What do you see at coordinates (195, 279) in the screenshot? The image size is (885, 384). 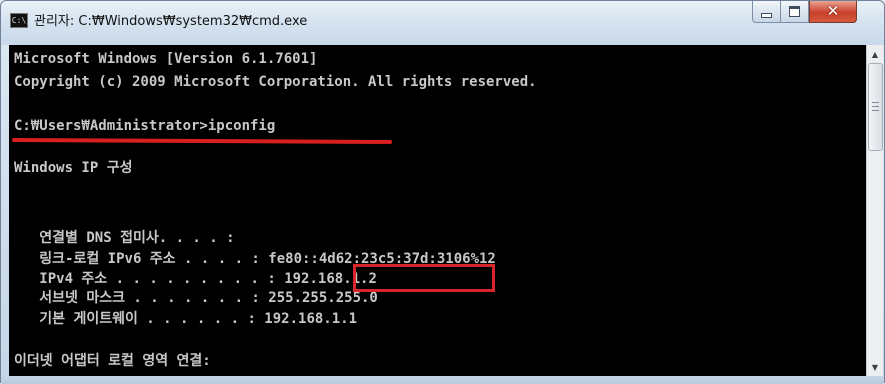 I see `ipv4-line: IPv4 주소 . . . . . . . . . : 192.168.1.2` at bounding box center [195, 279].